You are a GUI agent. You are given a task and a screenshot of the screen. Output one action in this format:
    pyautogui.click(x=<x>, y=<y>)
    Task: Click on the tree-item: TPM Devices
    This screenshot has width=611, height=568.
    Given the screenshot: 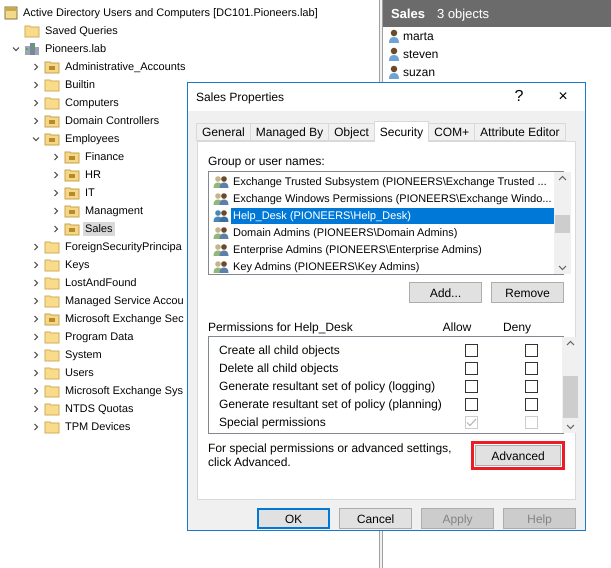 What is the action you would take?
    pyautogui.click(x=97, y=427)
    